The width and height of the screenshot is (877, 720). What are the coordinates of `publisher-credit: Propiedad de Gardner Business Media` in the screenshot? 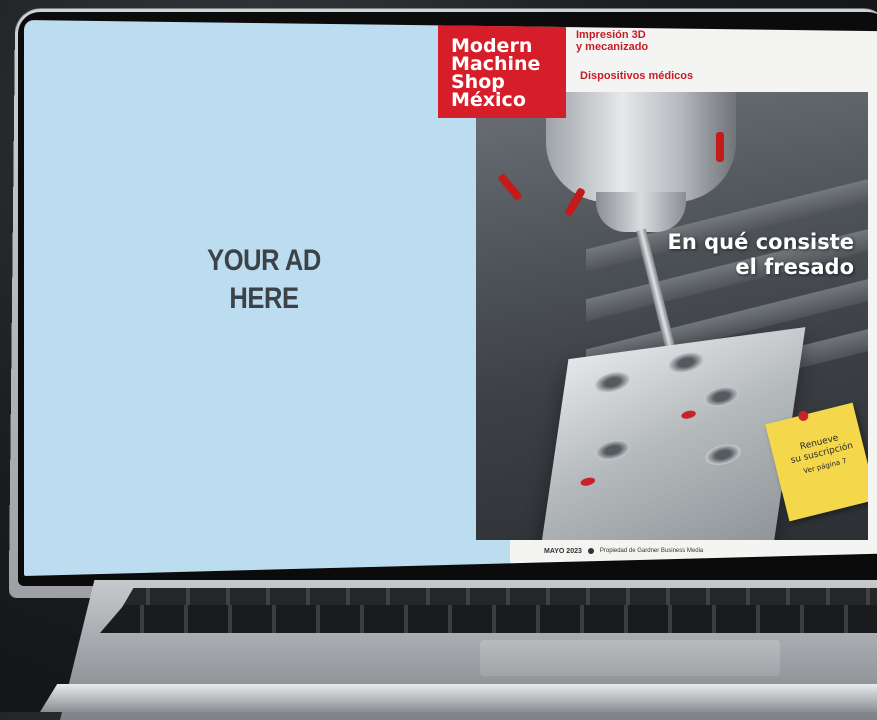 It's located at (651, 551).